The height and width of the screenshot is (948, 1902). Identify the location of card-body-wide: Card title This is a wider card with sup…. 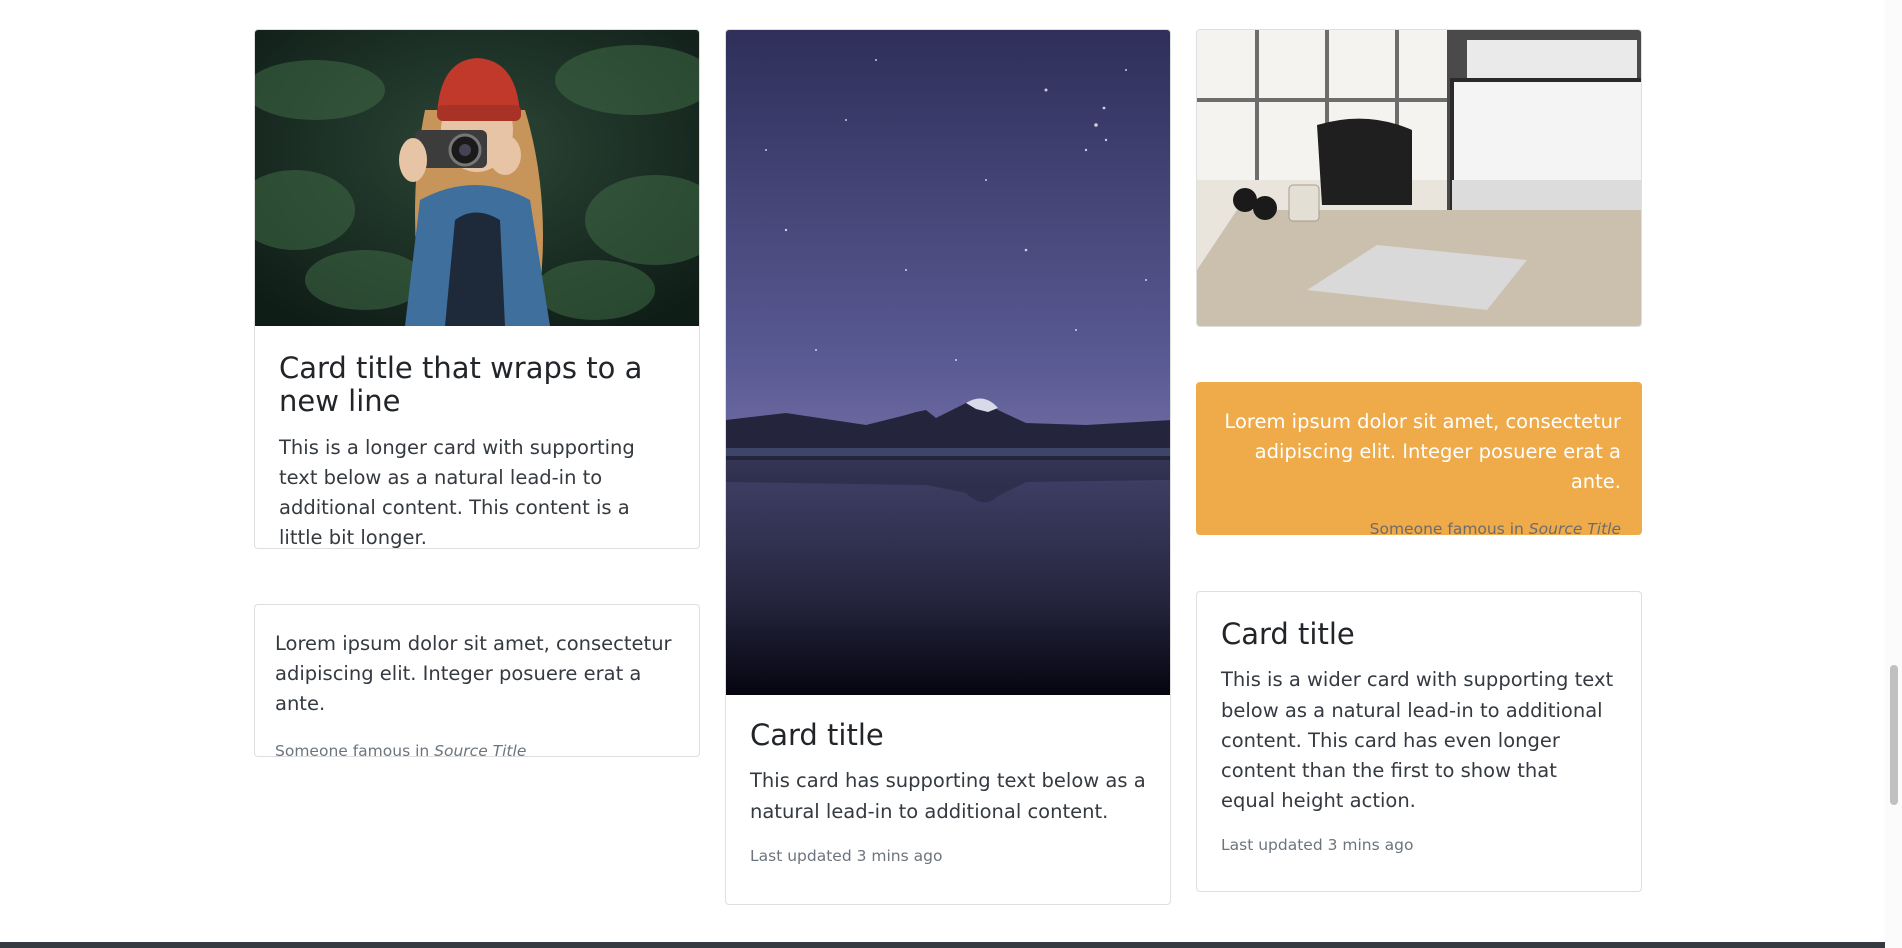
(1419, 735).